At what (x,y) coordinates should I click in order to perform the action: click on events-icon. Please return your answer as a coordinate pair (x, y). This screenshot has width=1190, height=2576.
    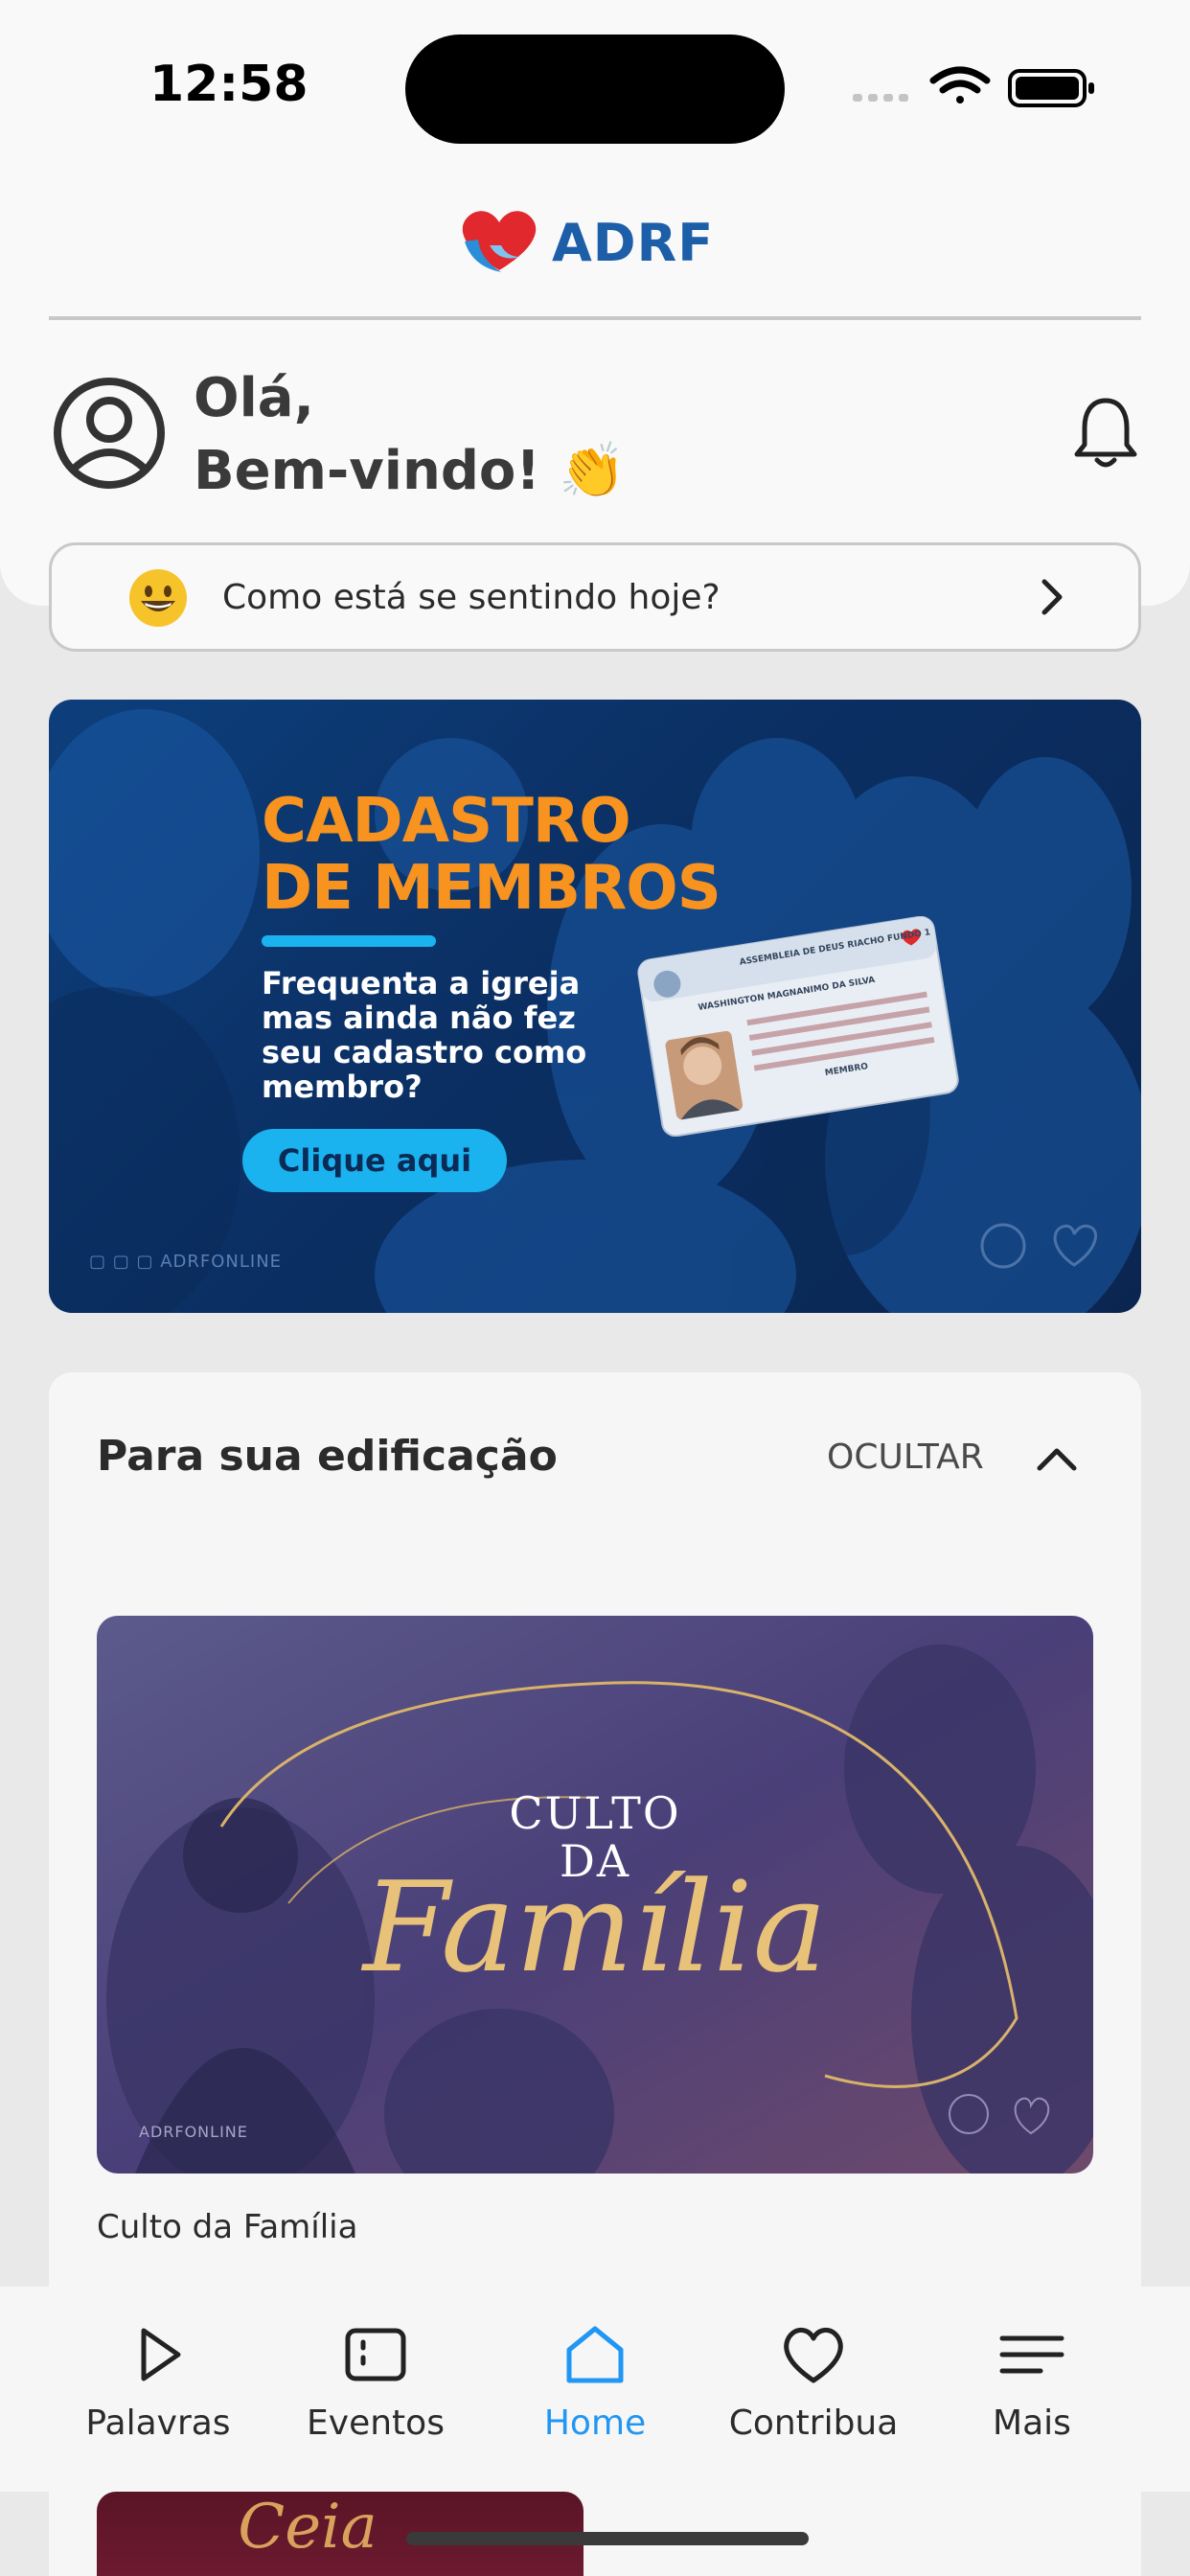
    Looking at the image, I should click on (375, 2354).